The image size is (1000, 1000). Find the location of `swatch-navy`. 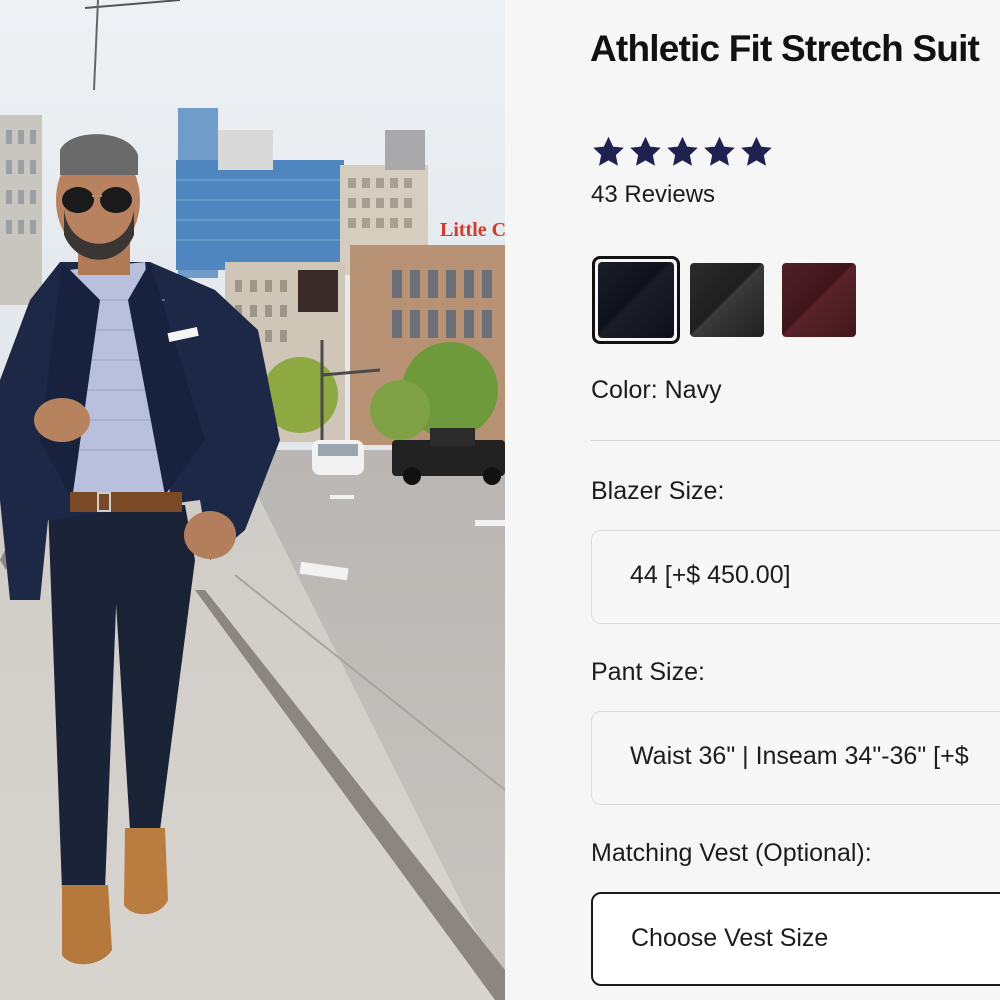

swatch-navy is located at coordinates (636, 300).